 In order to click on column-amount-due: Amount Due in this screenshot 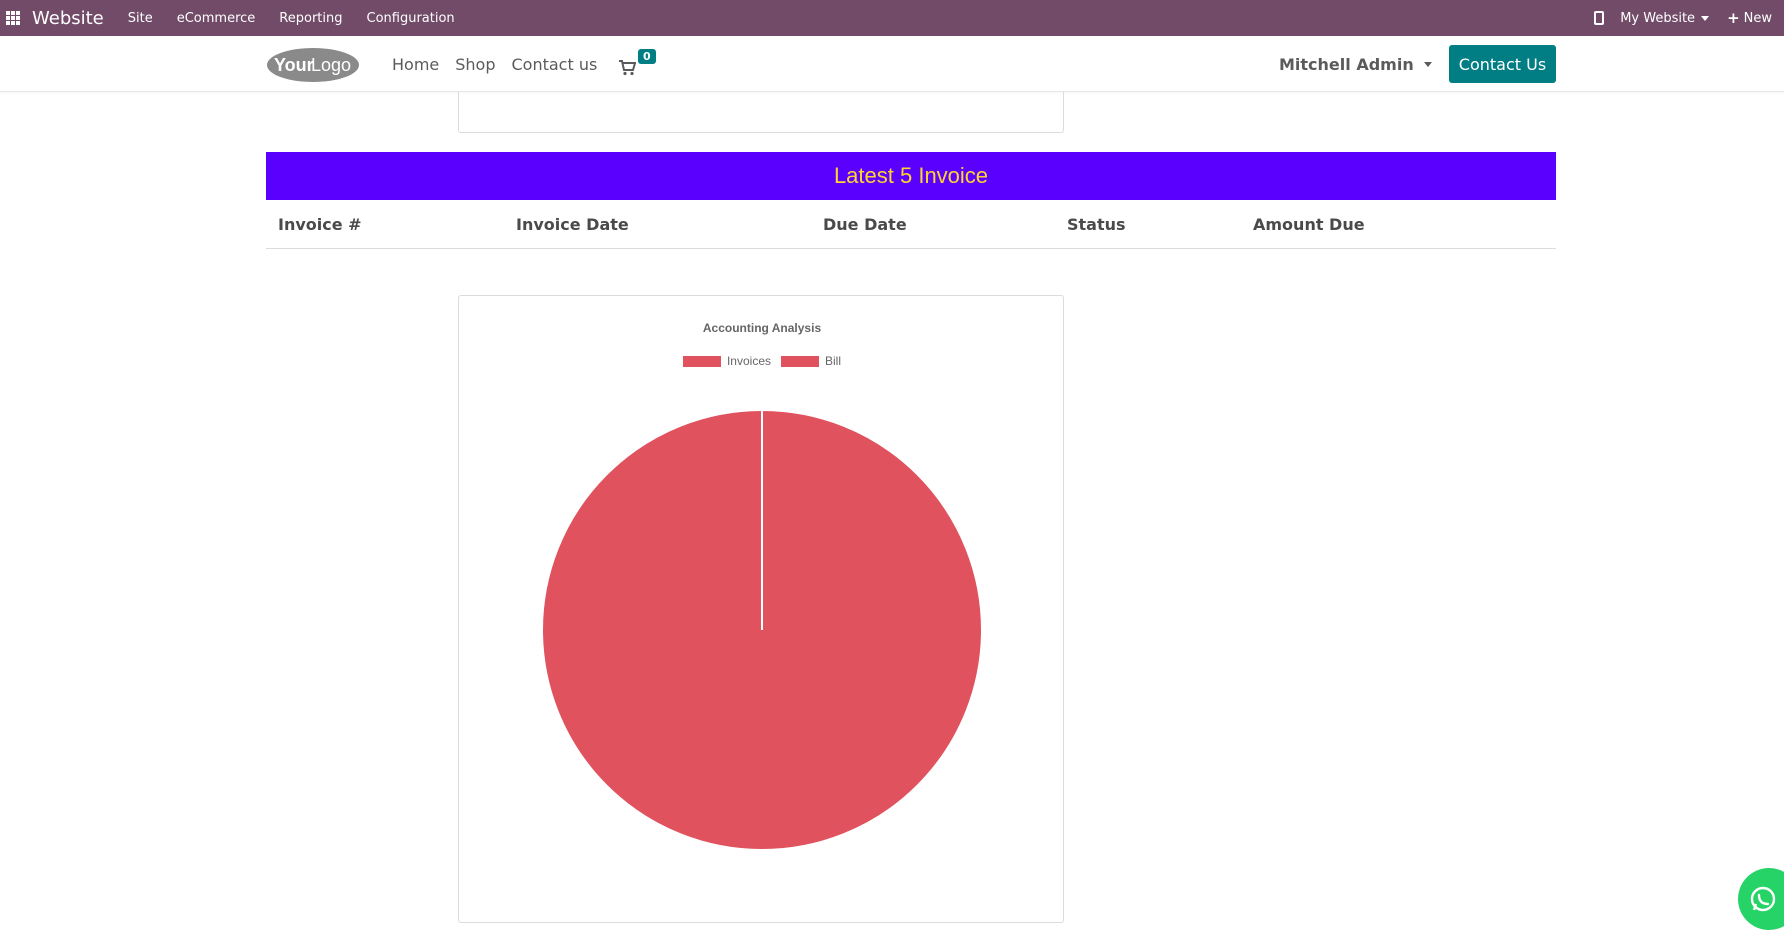, I will do `click(1309, 224)`.